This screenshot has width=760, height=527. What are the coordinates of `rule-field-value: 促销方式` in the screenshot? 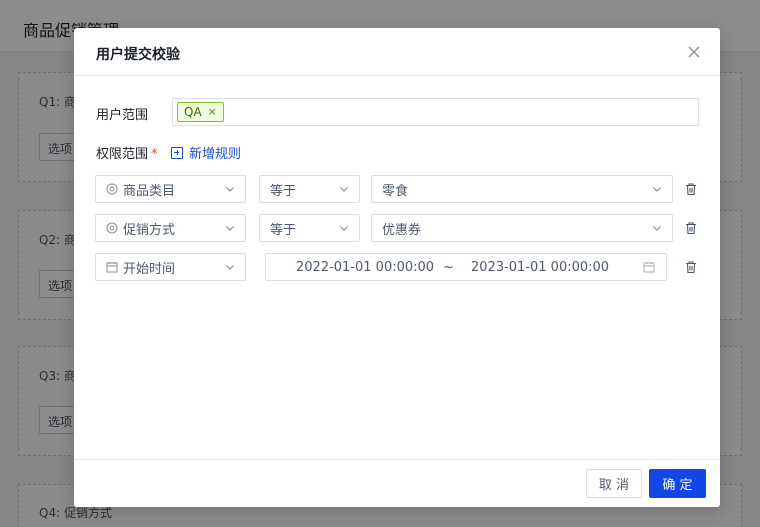 It's located at (149, 230).